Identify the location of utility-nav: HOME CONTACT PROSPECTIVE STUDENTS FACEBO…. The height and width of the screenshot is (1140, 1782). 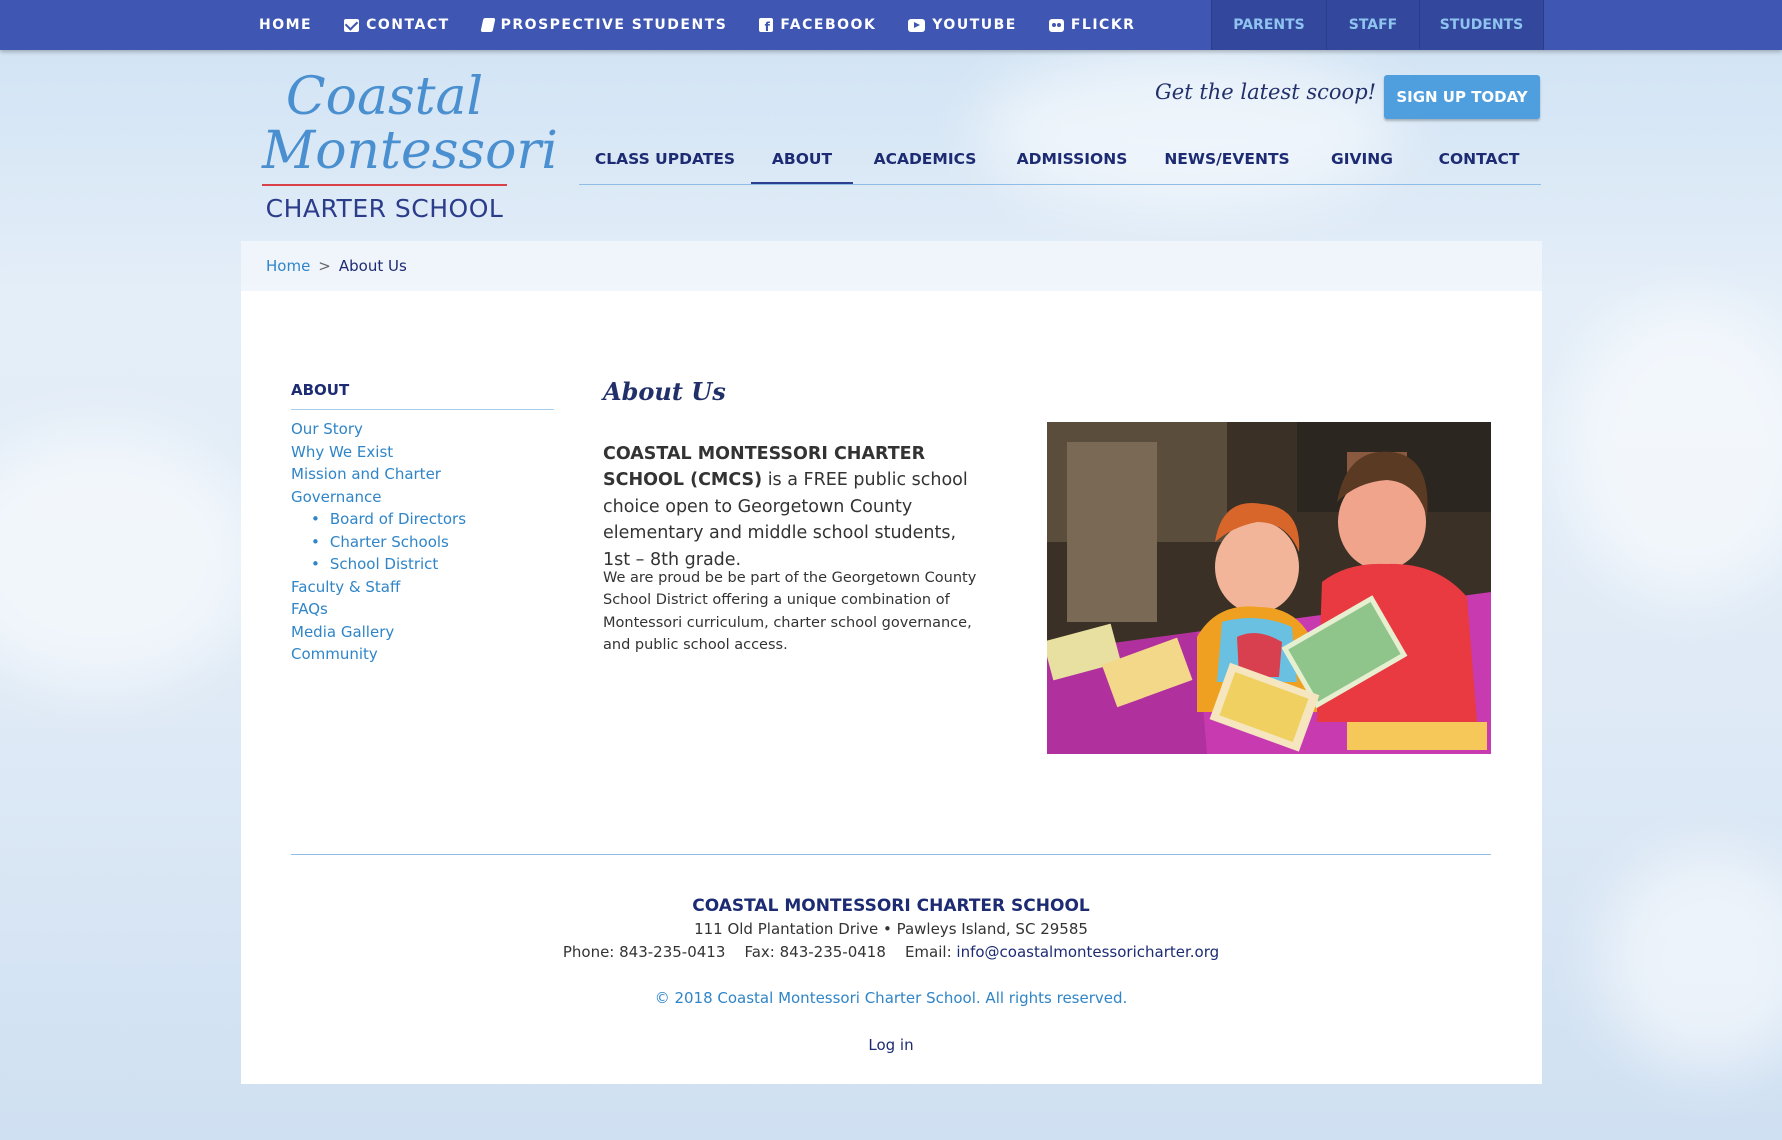
(697, 25).